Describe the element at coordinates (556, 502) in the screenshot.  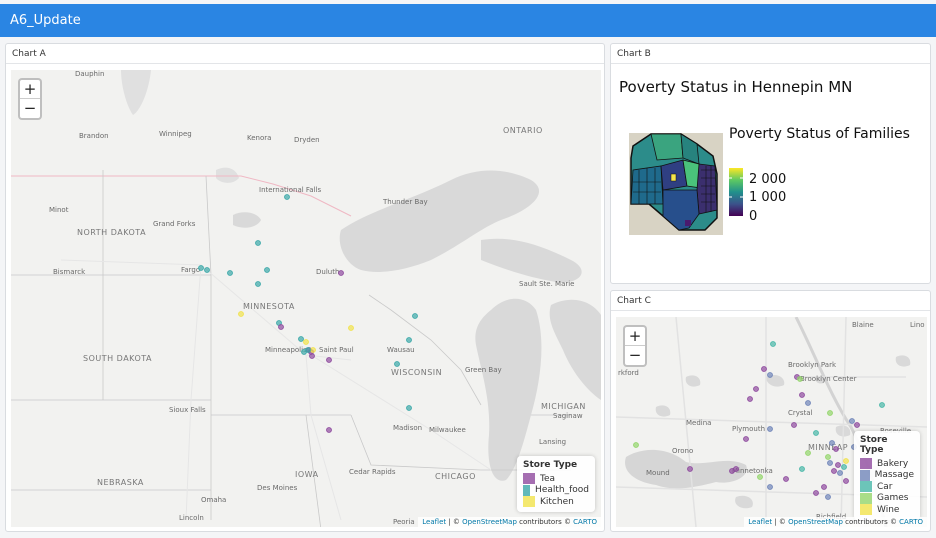
I see `legend-item: Kitchen` at that location.